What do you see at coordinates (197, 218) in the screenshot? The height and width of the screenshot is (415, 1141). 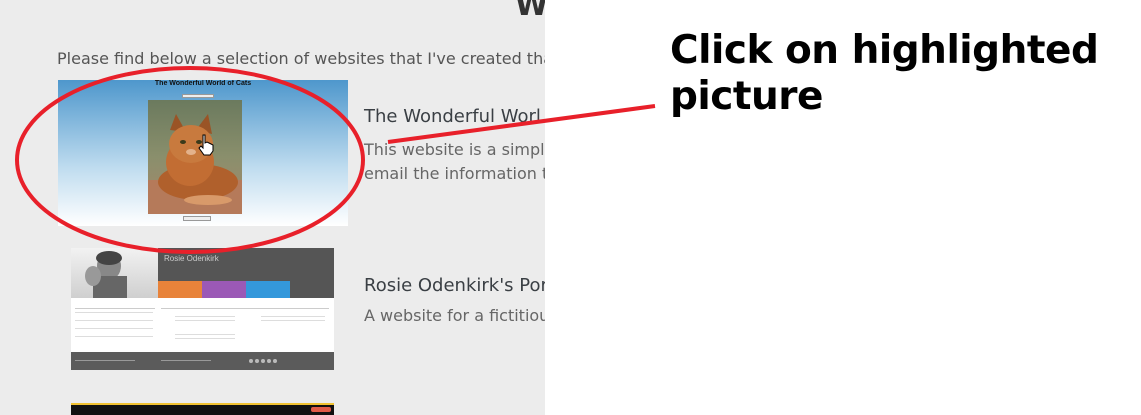 I see `cats-thumbnail-button-bottom` at bounding box center [197, 218].